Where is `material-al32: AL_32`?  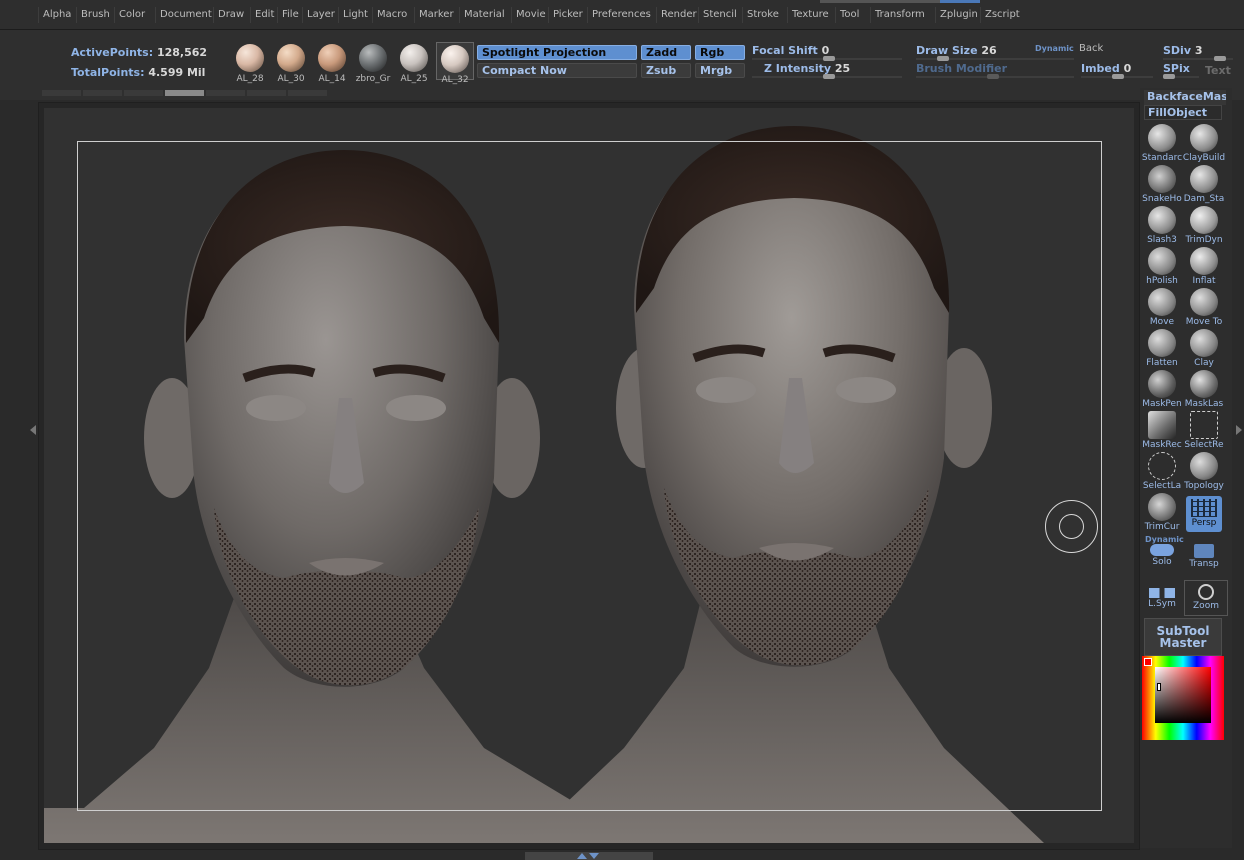
material-al32: AL_32 is located at coordinates (455, 63).